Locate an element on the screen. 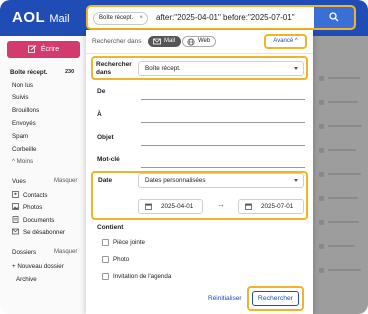 The width and height of the screenshot is (368, 314). compose-button: Écrire is located at coordinates (43, 49).